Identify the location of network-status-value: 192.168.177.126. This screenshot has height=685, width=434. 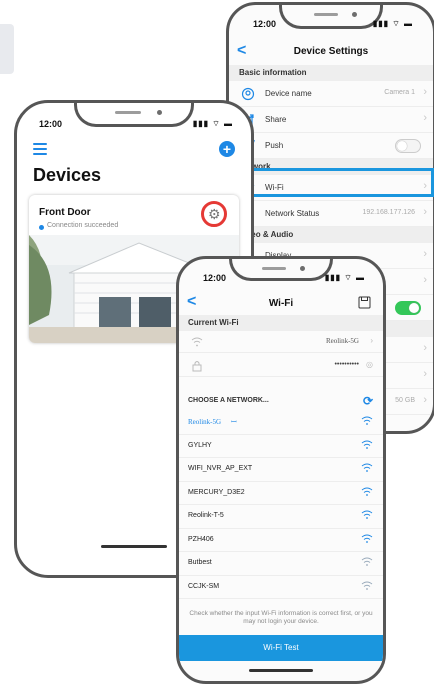
(388, 212).